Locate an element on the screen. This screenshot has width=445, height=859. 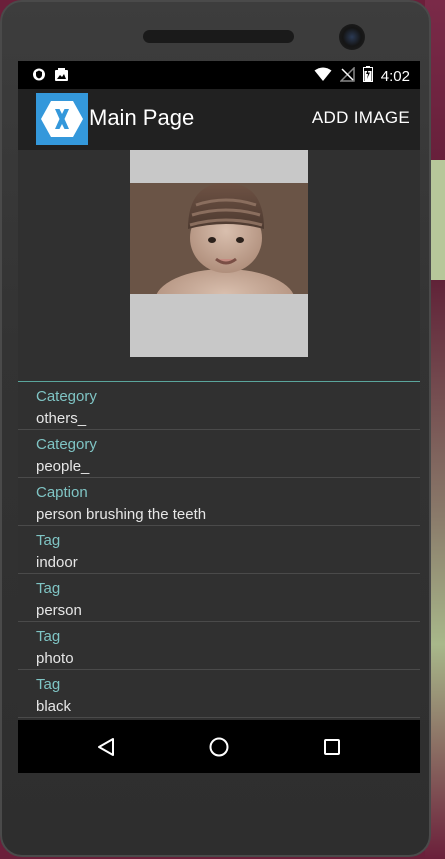
home-icon is located at coordinates (219, 747).